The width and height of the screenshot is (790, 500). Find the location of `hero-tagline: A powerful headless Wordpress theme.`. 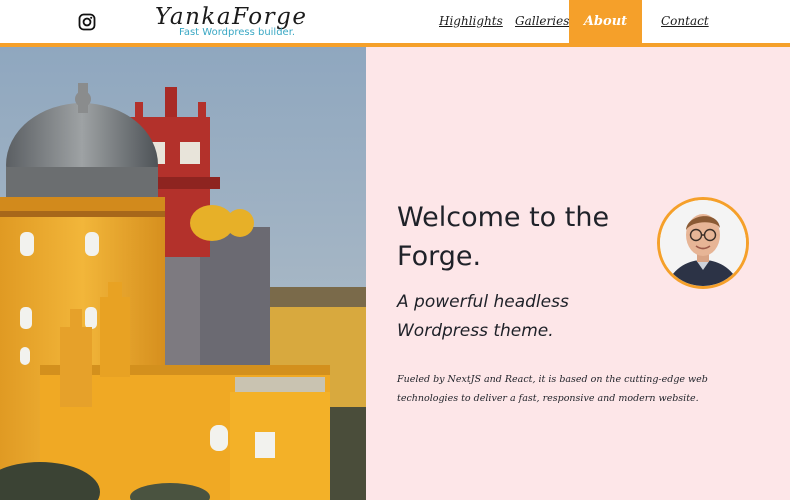

hero-tagline: A powerful headless Wordpress theme. is located at coordinates (483, 316).